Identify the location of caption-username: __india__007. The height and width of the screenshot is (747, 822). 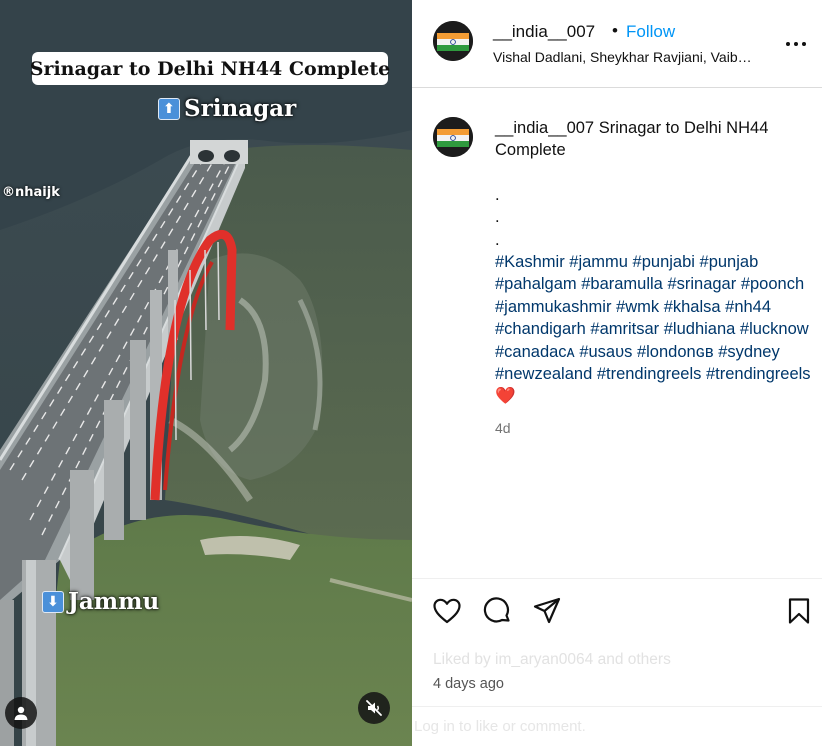
(544, 128).